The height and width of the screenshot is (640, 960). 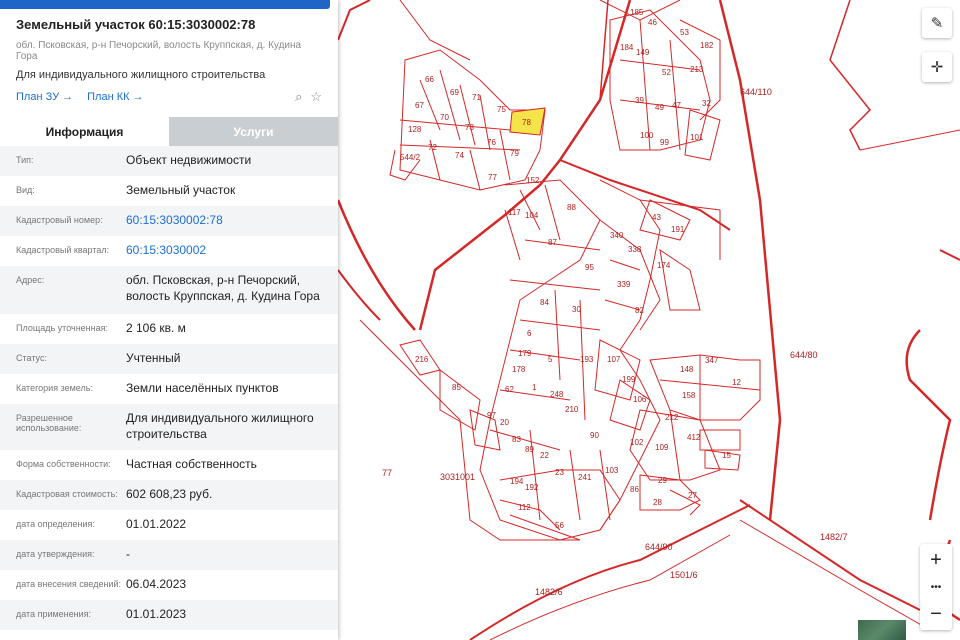 I want to click on parcel-label: 104, so click(x=532, y=215).